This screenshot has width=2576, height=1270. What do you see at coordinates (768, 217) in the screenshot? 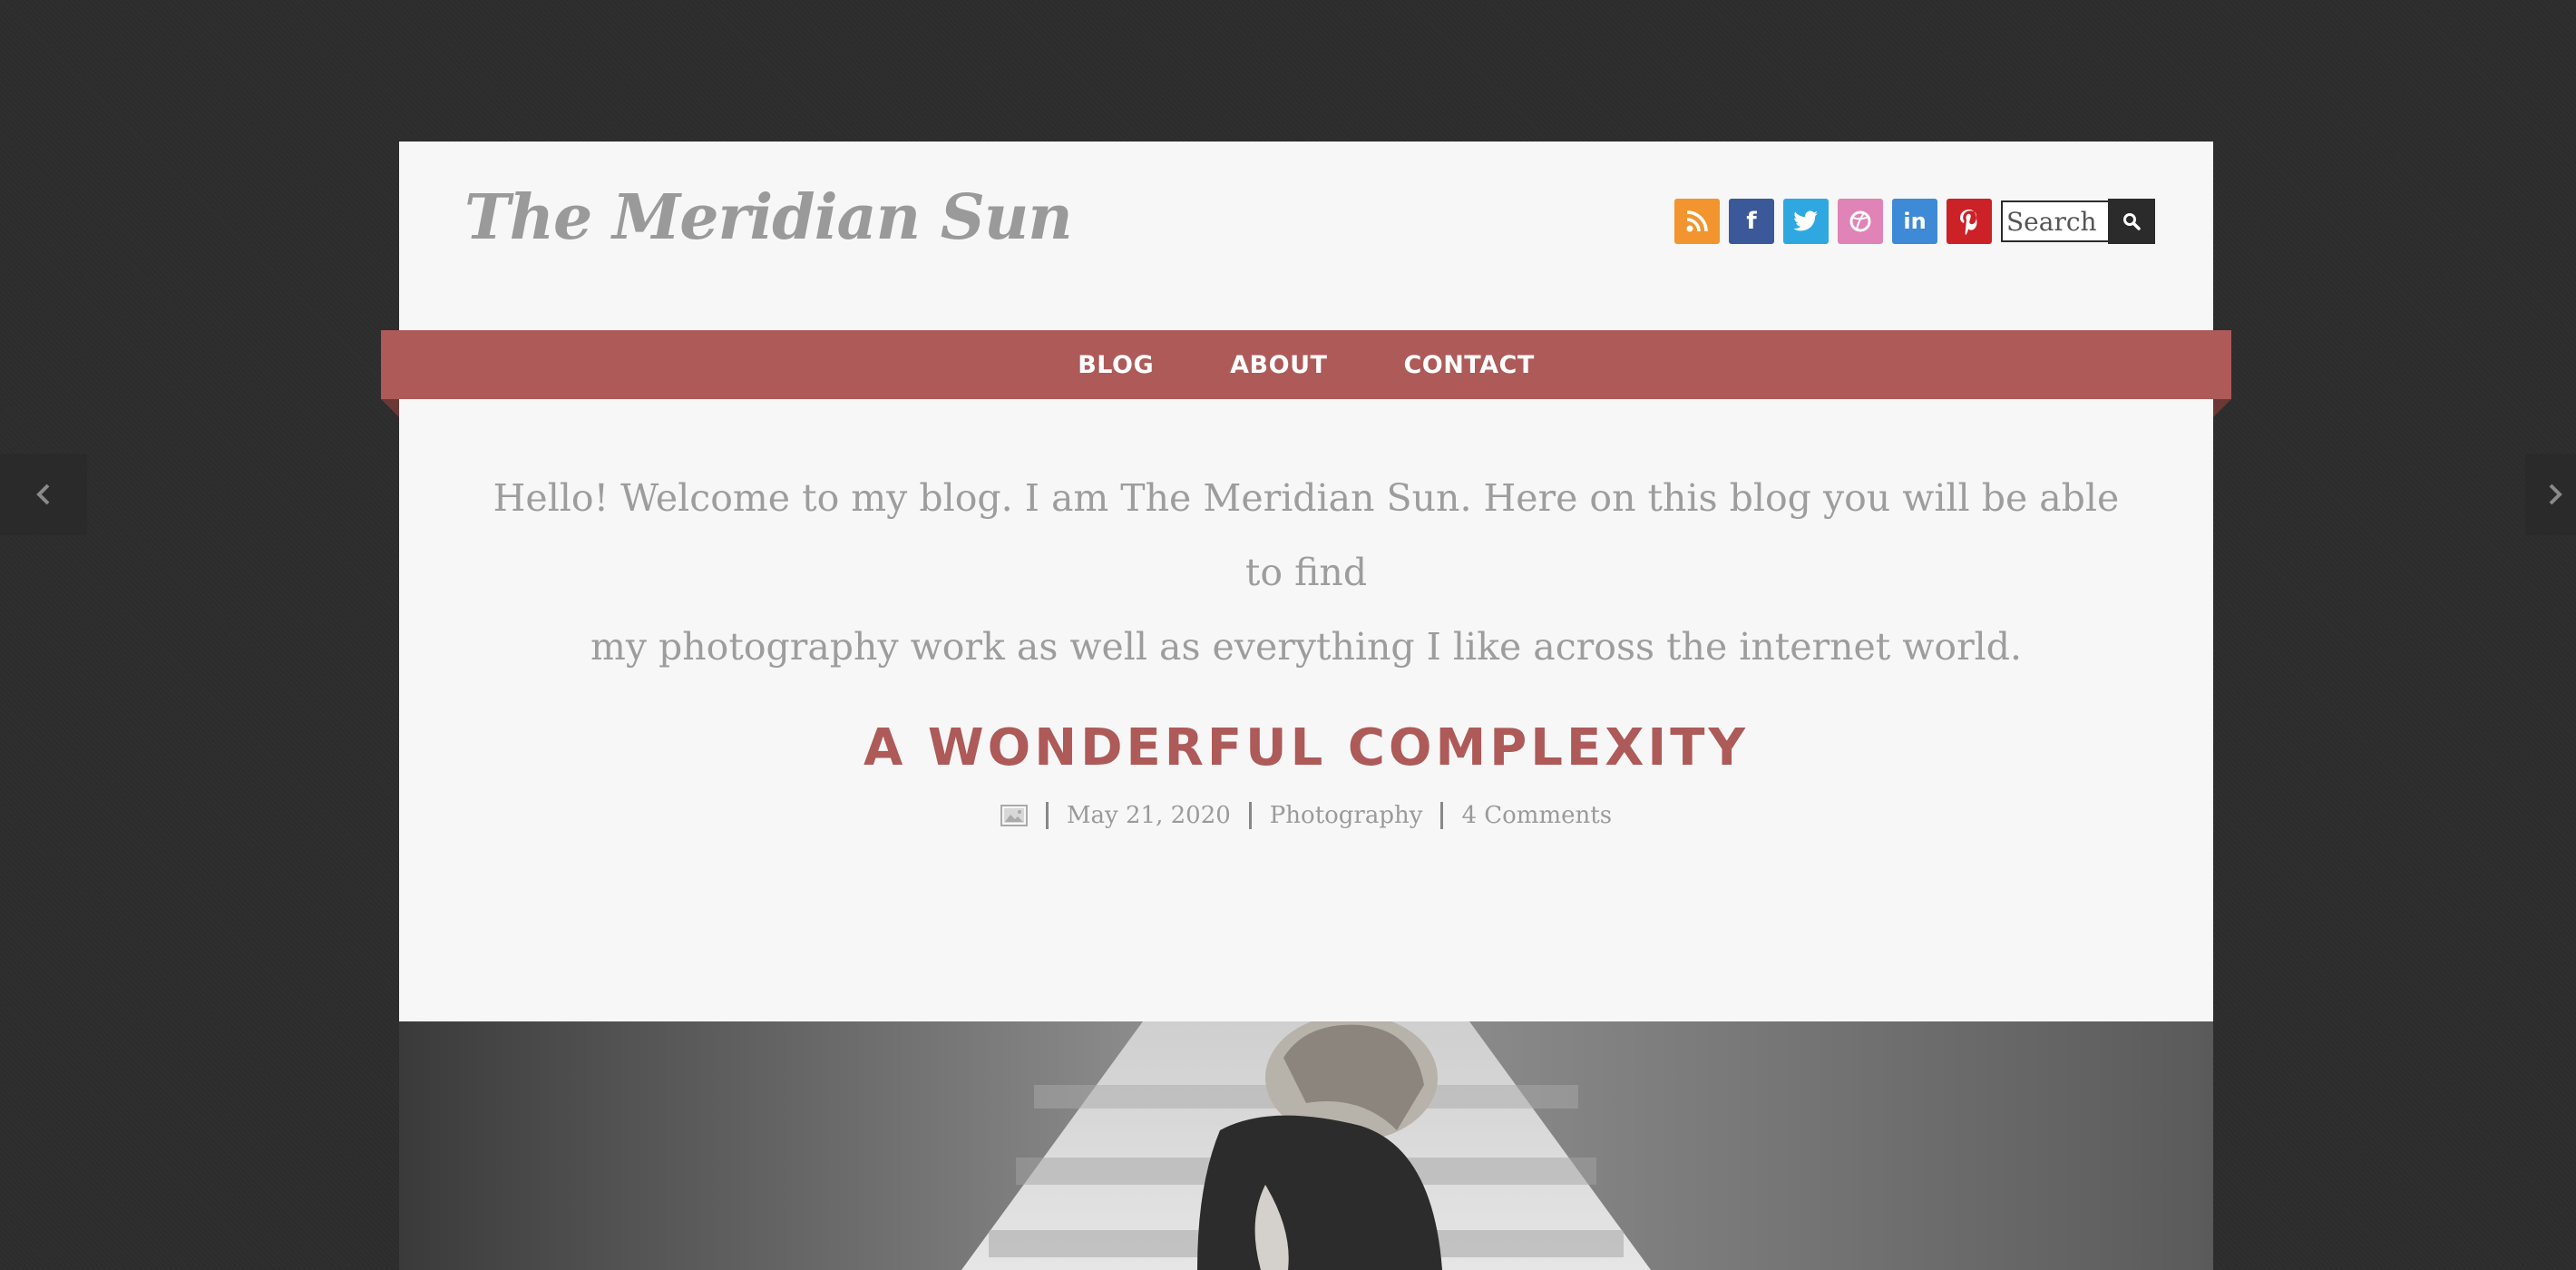
I see `site-title: The Meridian Sun` at bounding box center [768, 217].